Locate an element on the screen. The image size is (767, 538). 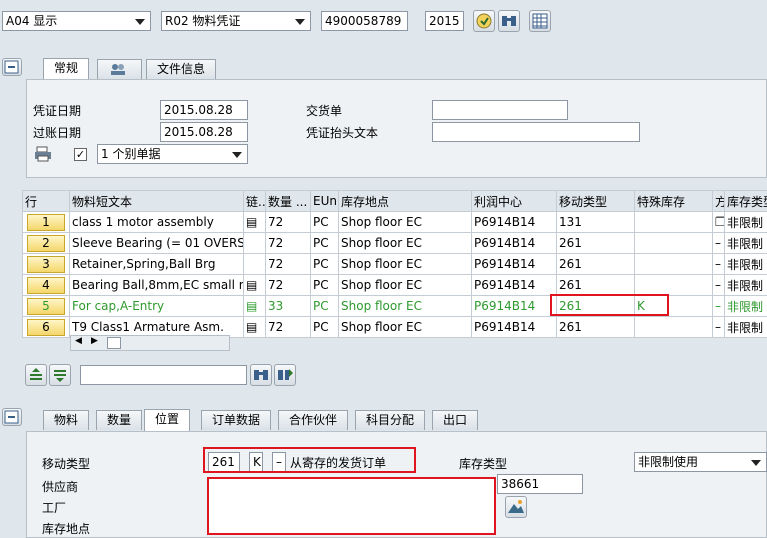
vendor-label: 供应商 is located at coordinates (60, 487).